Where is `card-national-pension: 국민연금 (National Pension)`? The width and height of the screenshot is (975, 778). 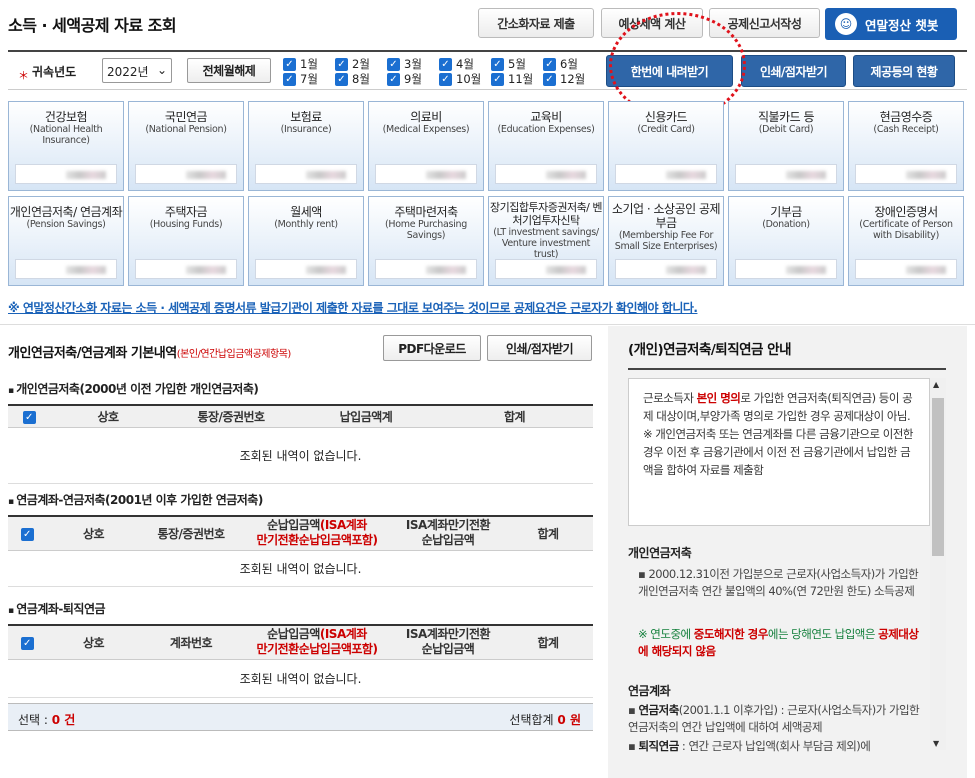 card-national-pension: 국민연금 (National Pension) is located at coordinates (186, 146).